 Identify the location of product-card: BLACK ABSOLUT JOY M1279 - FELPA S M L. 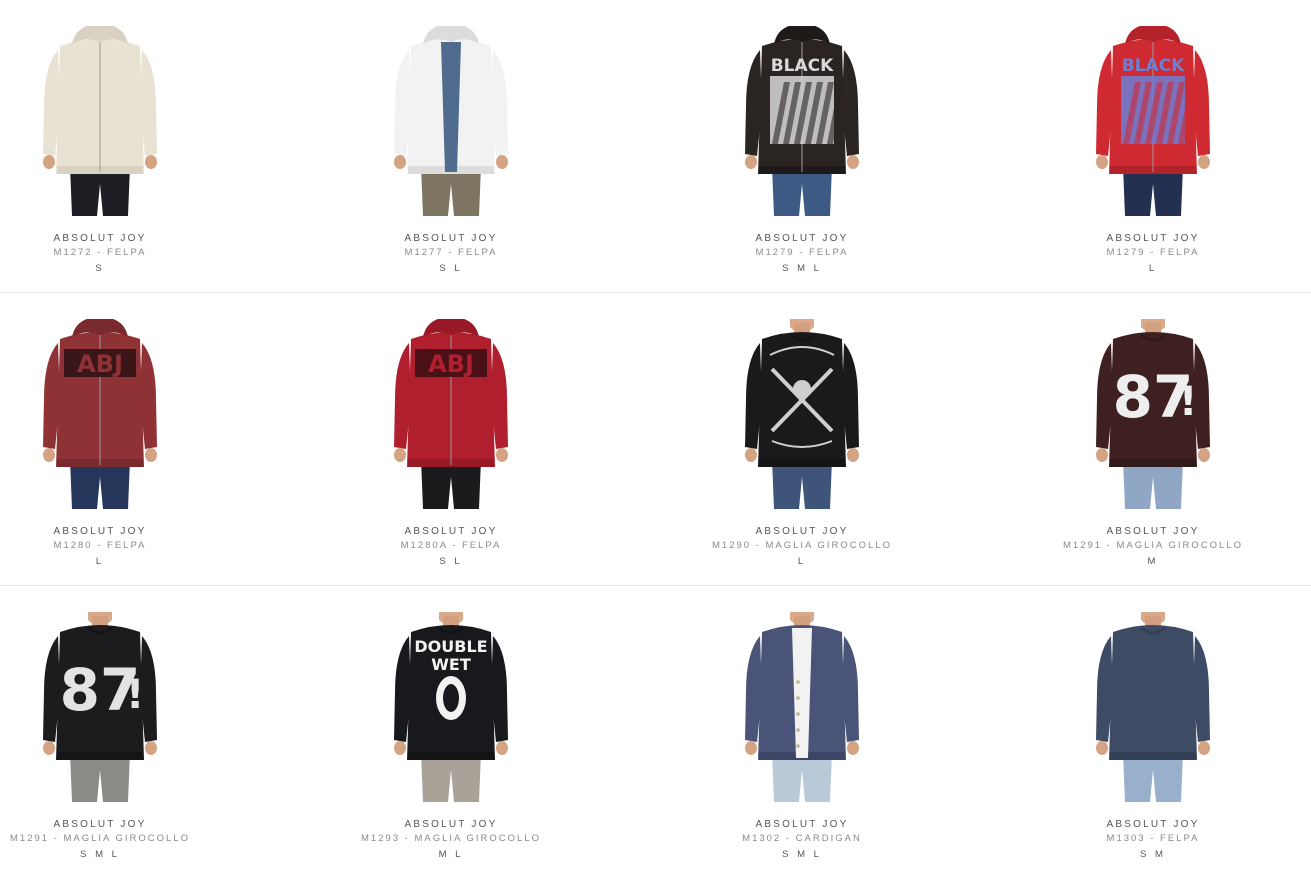
(802, 151).